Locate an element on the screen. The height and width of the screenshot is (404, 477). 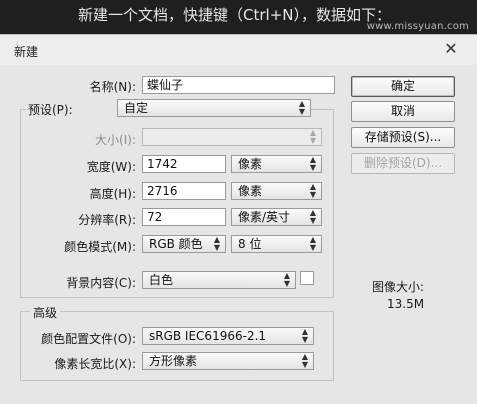
pixel-aspect-select: 方形像素 ▲ ▼ is located at coordinates (228, 361).